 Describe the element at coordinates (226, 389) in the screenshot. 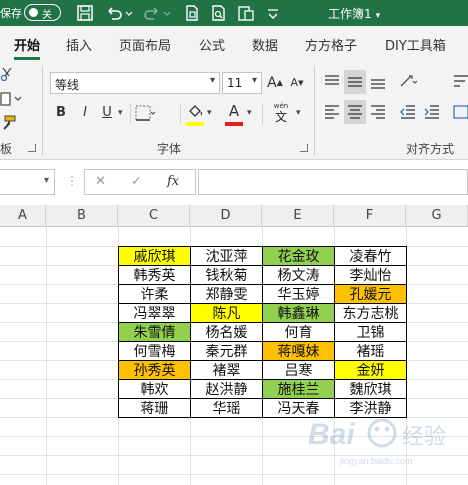

I see `table-cell: 赵洪静` at that location.